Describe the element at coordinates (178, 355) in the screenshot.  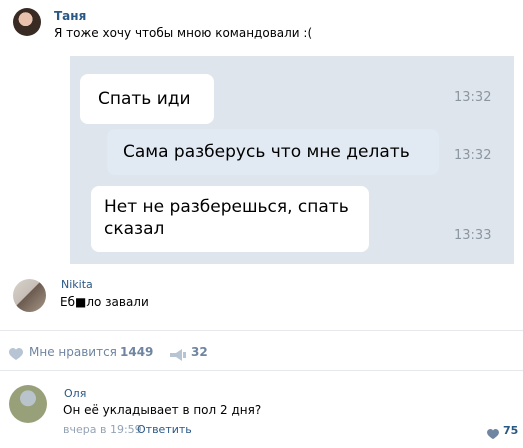
I see `share-icon` at that location.